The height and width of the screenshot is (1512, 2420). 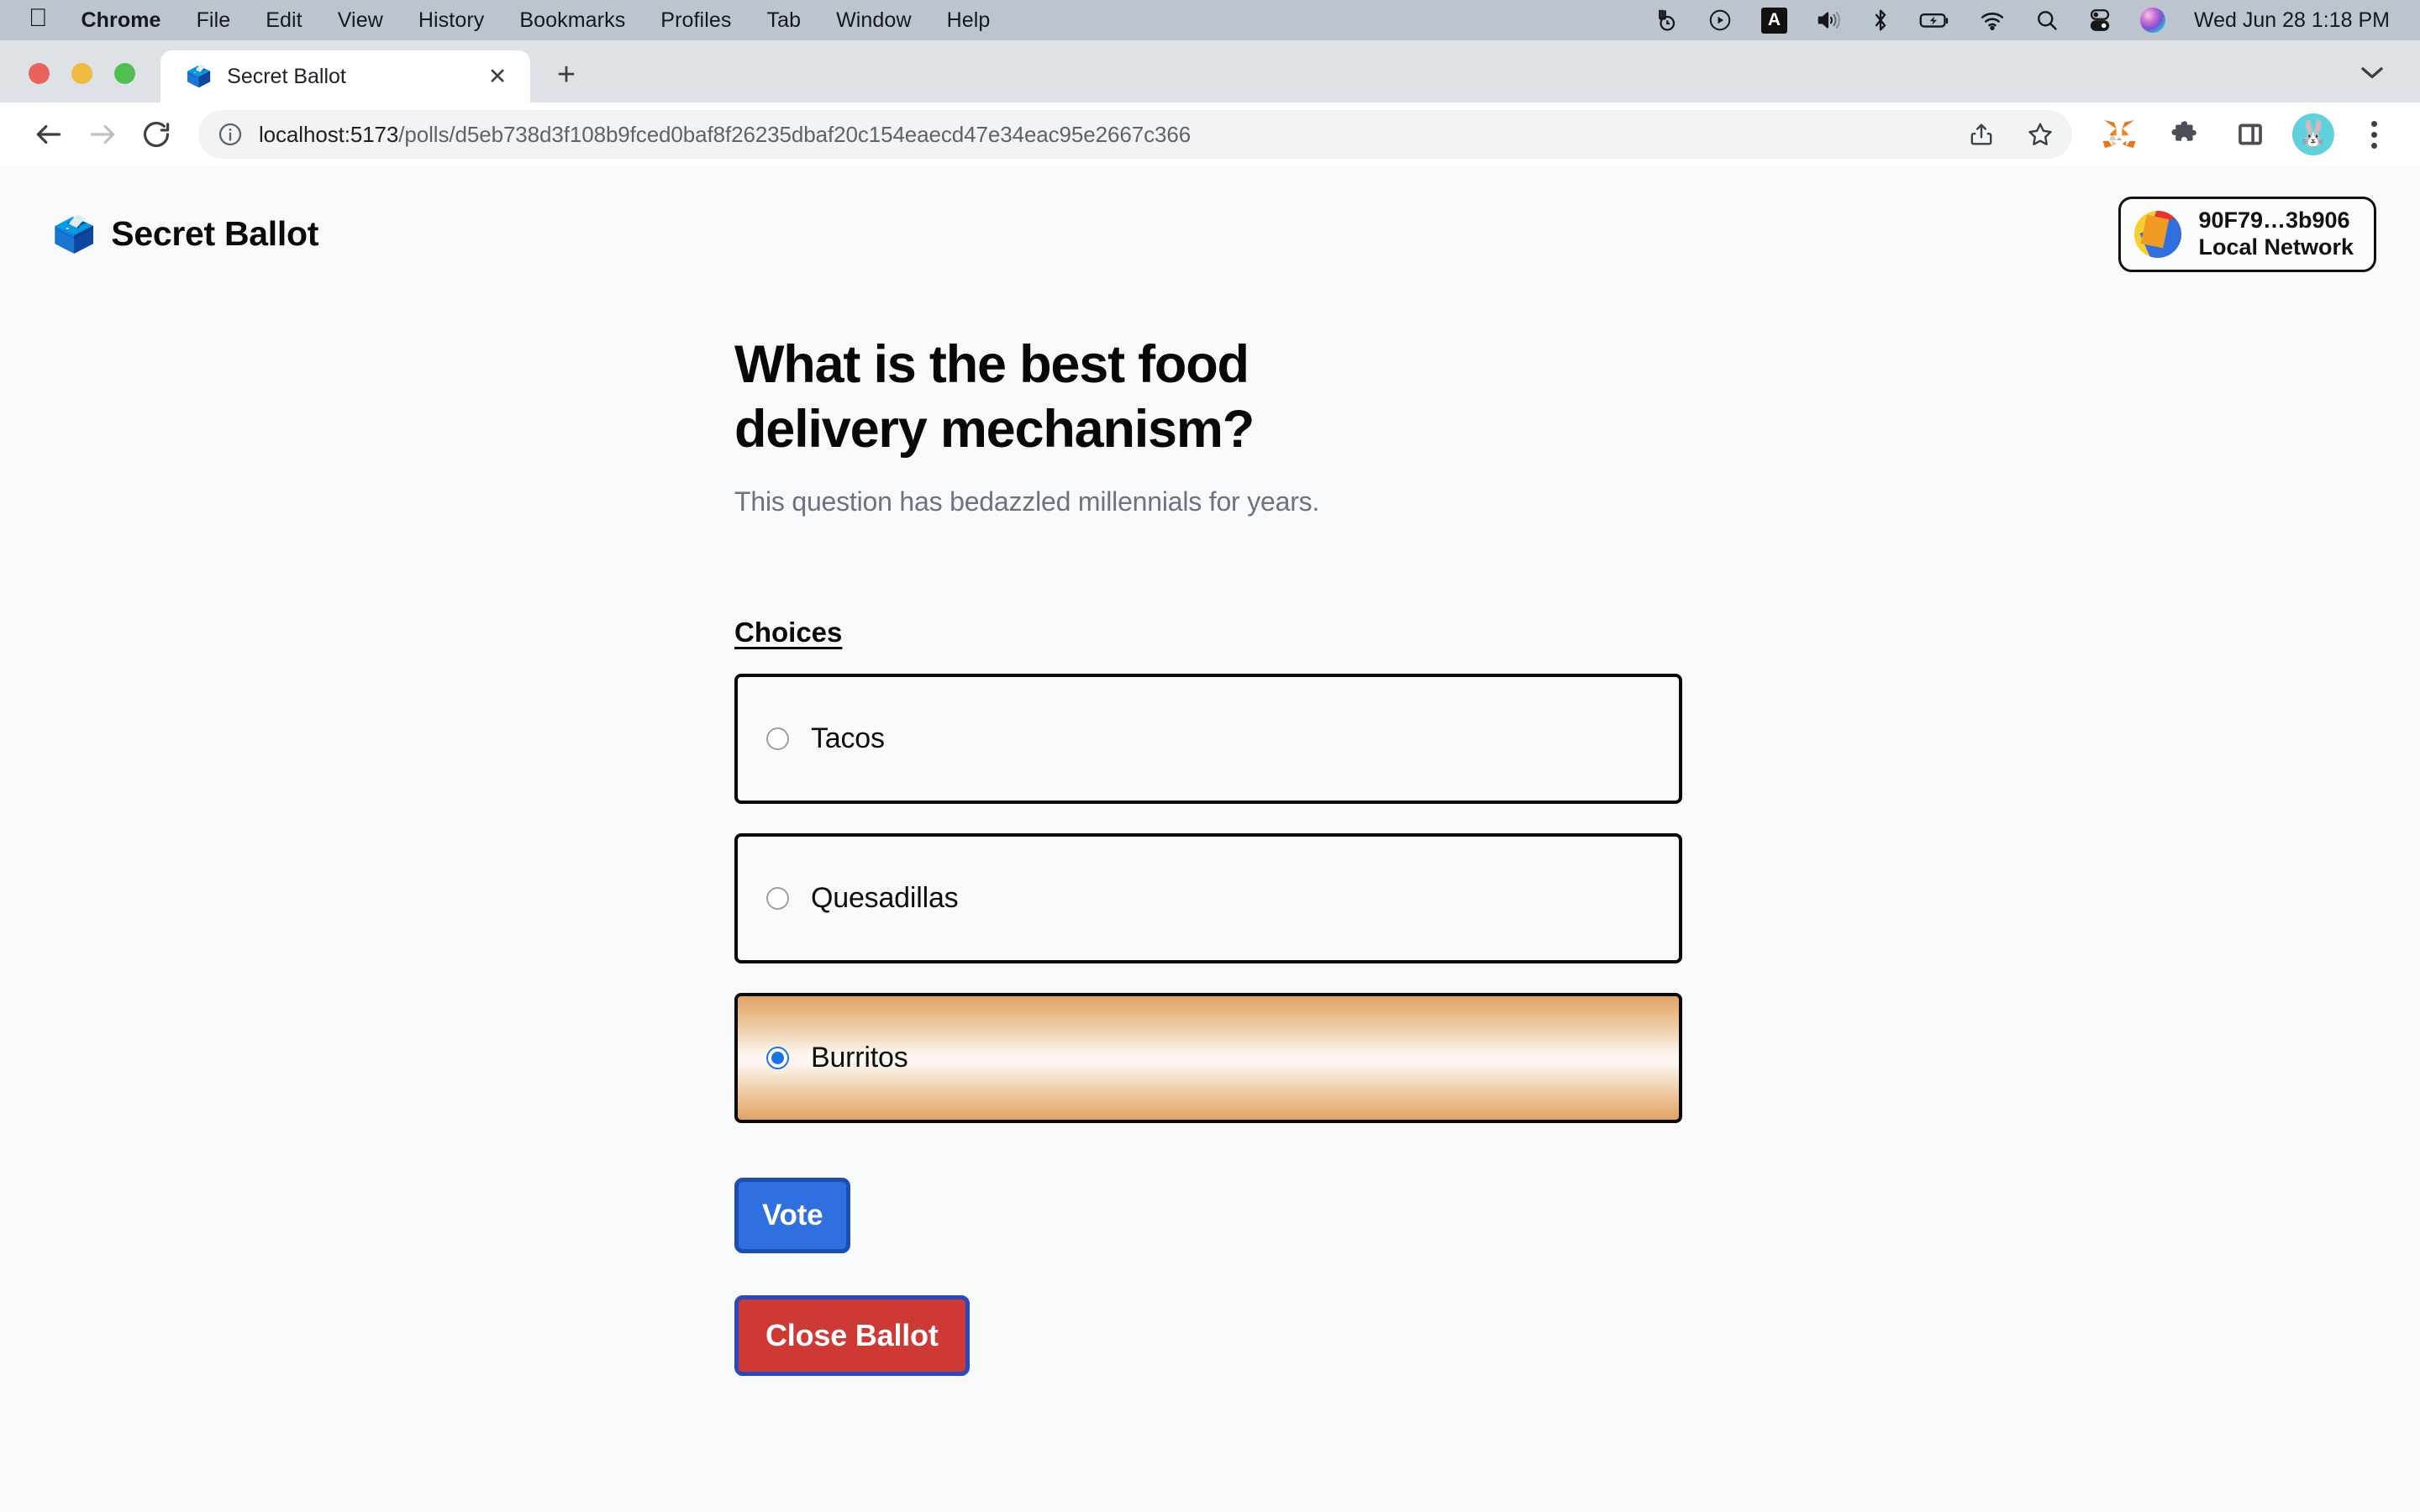 I want to click on close-window-button, so click(x=39, y=73).